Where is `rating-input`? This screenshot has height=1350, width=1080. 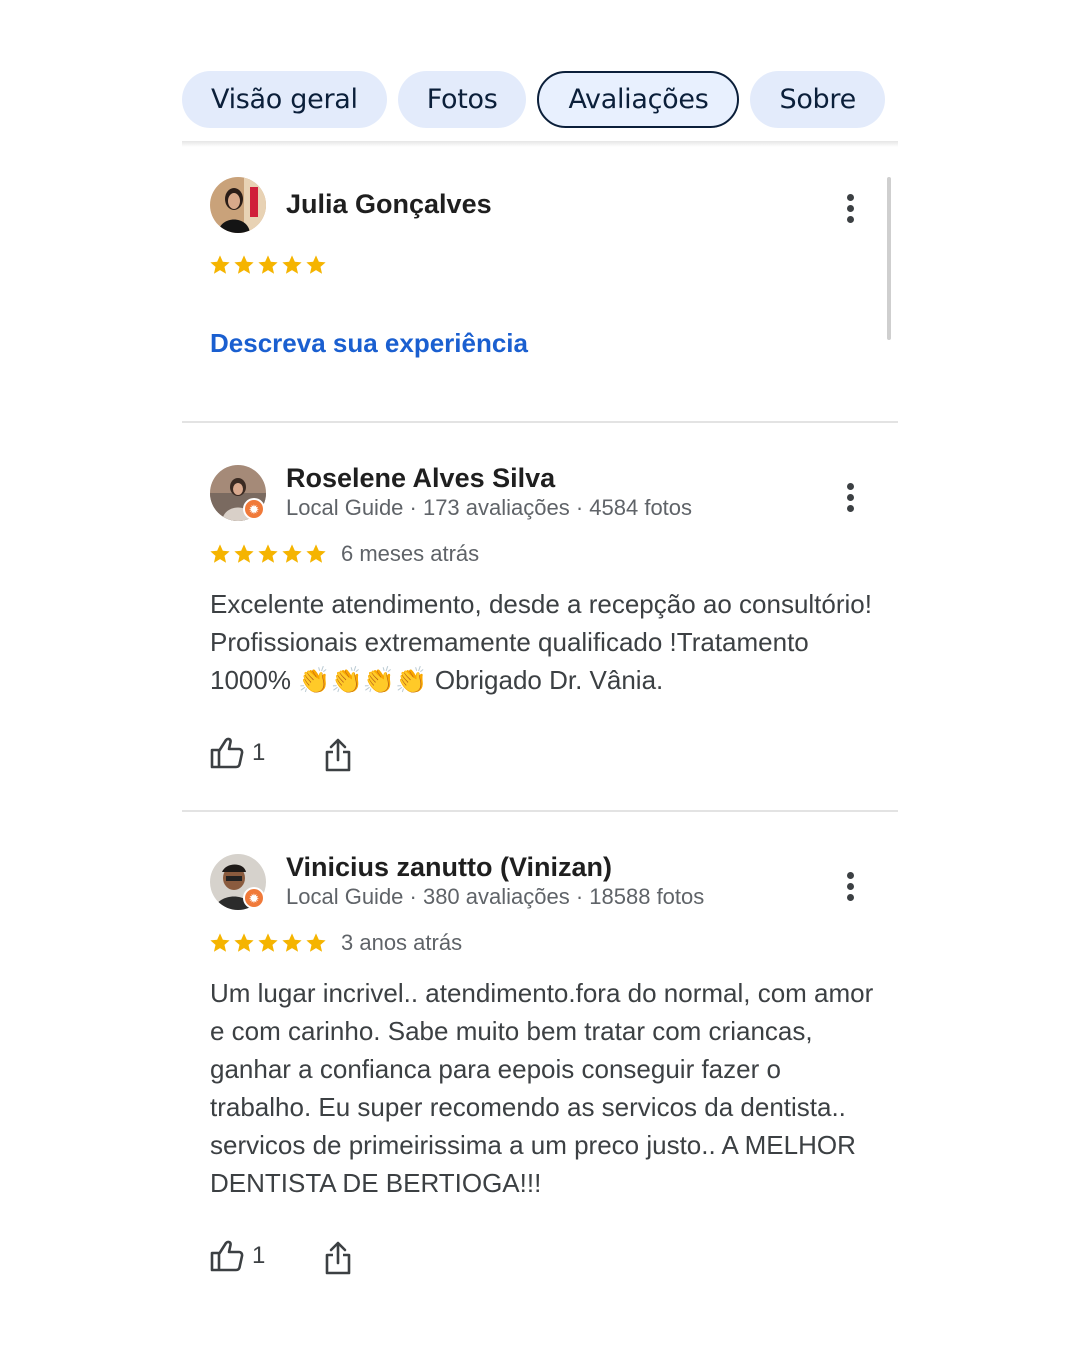
rating-input is located at coordinates (268, 265).